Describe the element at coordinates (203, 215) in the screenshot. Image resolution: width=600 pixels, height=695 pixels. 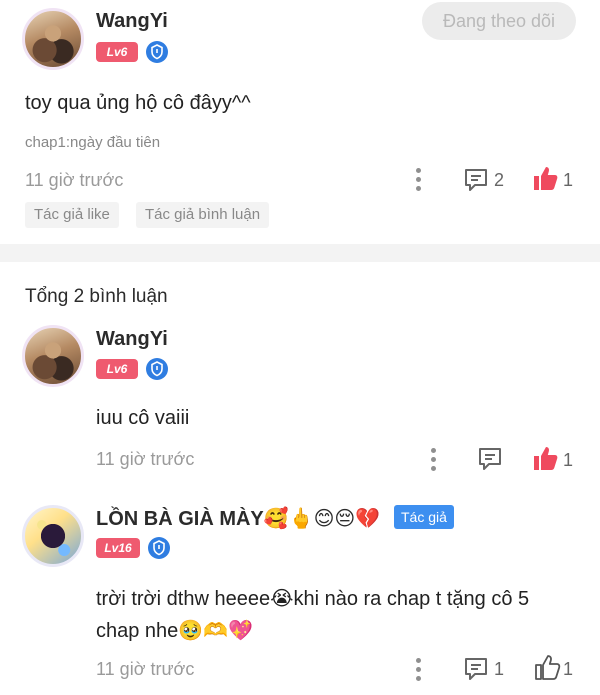
I see `author-commented-tag: Tác giả bình luận` at that location.